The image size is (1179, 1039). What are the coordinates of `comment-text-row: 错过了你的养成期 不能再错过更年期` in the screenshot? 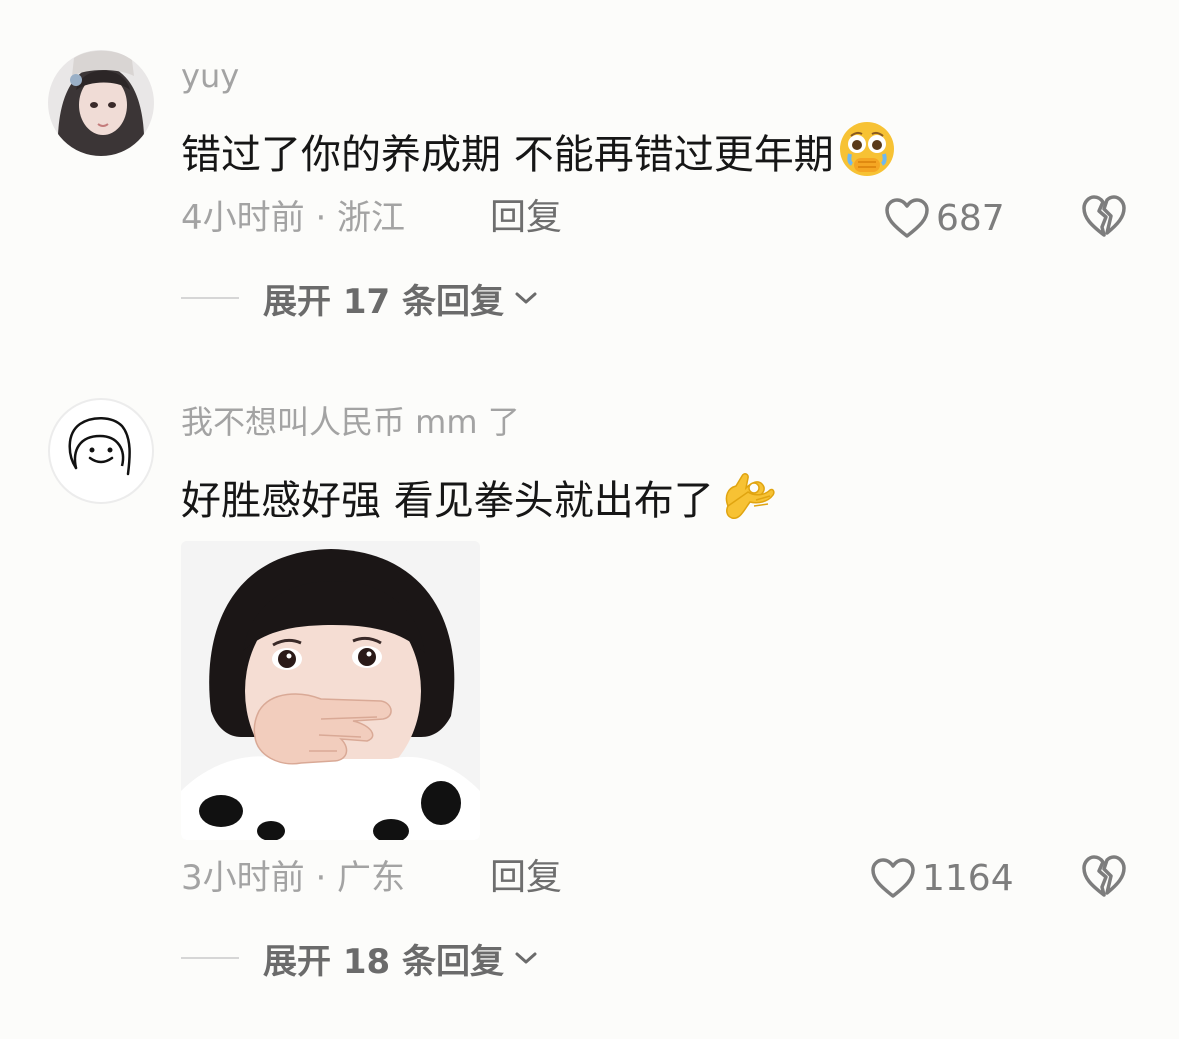 It's located at (538, 155).